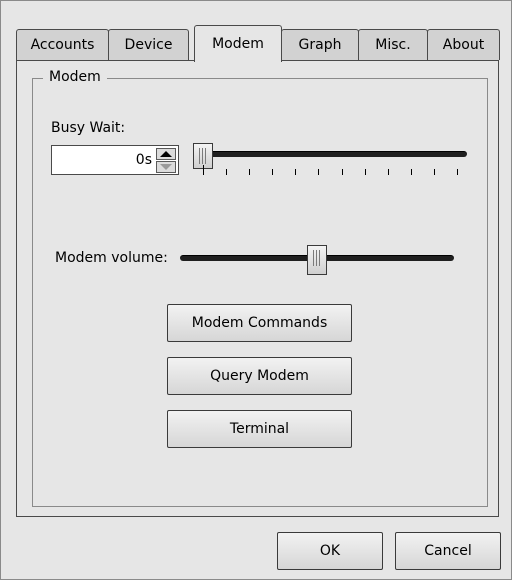 Image resolution: width=512 pixels, height=580 pixels. Describe the element at coordinates (148, 44) in the screenshot. I see `tab-device: Device` at that location.